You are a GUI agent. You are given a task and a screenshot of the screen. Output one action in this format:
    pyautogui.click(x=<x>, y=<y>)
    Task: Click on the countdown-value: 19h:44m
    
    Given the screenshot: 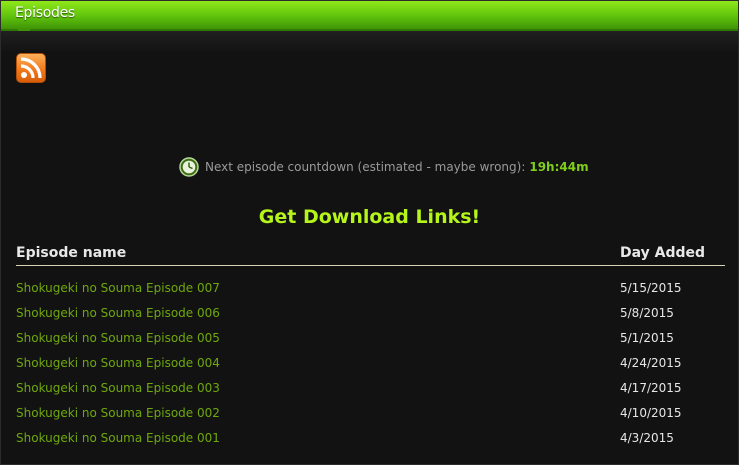 What is the action you would take?
    pyautogui.click(x=559, y=167)
    